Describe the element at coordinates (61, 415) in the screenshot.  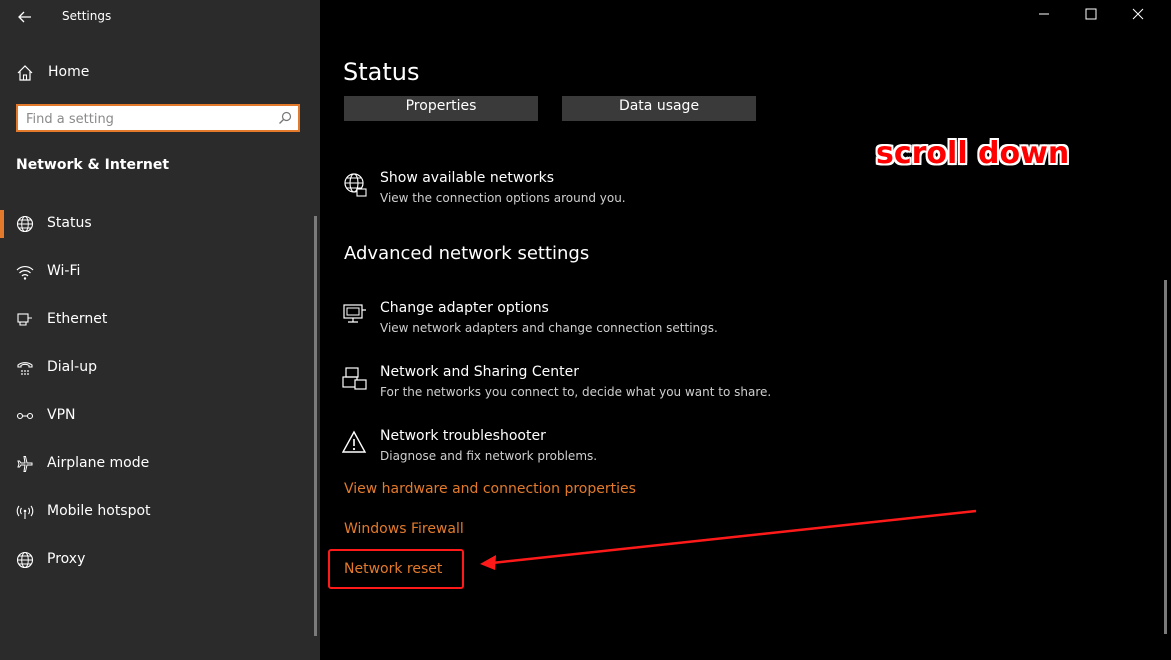
I see `sidebar-item-label: VPN` at that location.